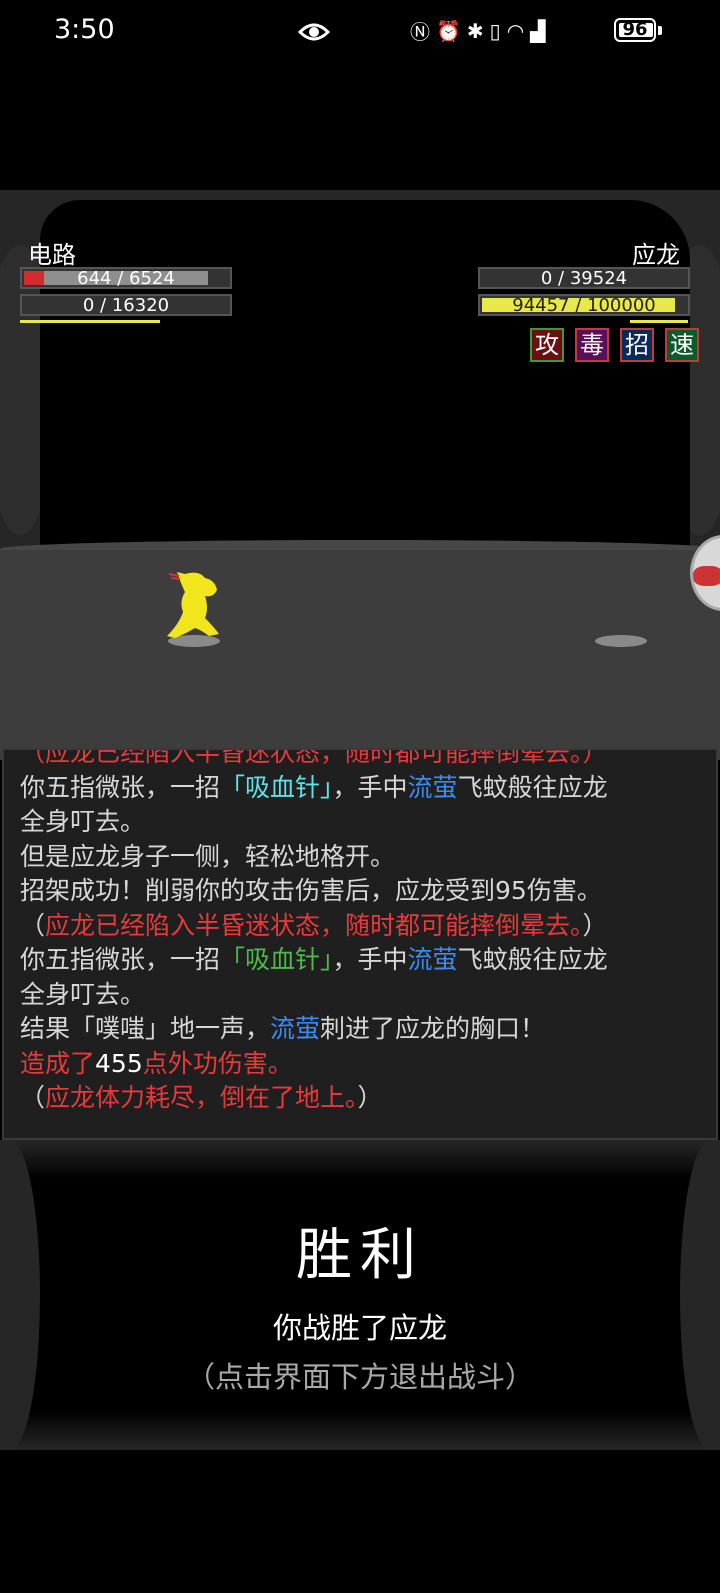 Image resolution: width=720 pixels, height=1593 pixels. Describe the element at coordinates (314, 32) in the screenshot. I see `eye-icon` at that location.